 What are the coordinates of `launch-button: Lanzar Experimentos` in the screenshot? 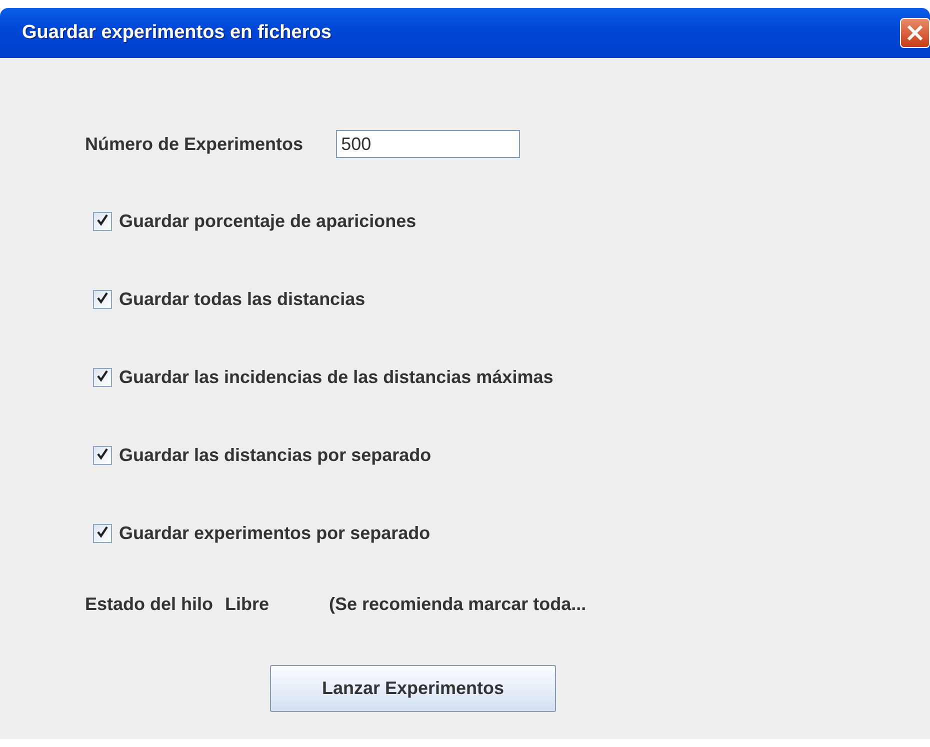 It's located at (413, 688).